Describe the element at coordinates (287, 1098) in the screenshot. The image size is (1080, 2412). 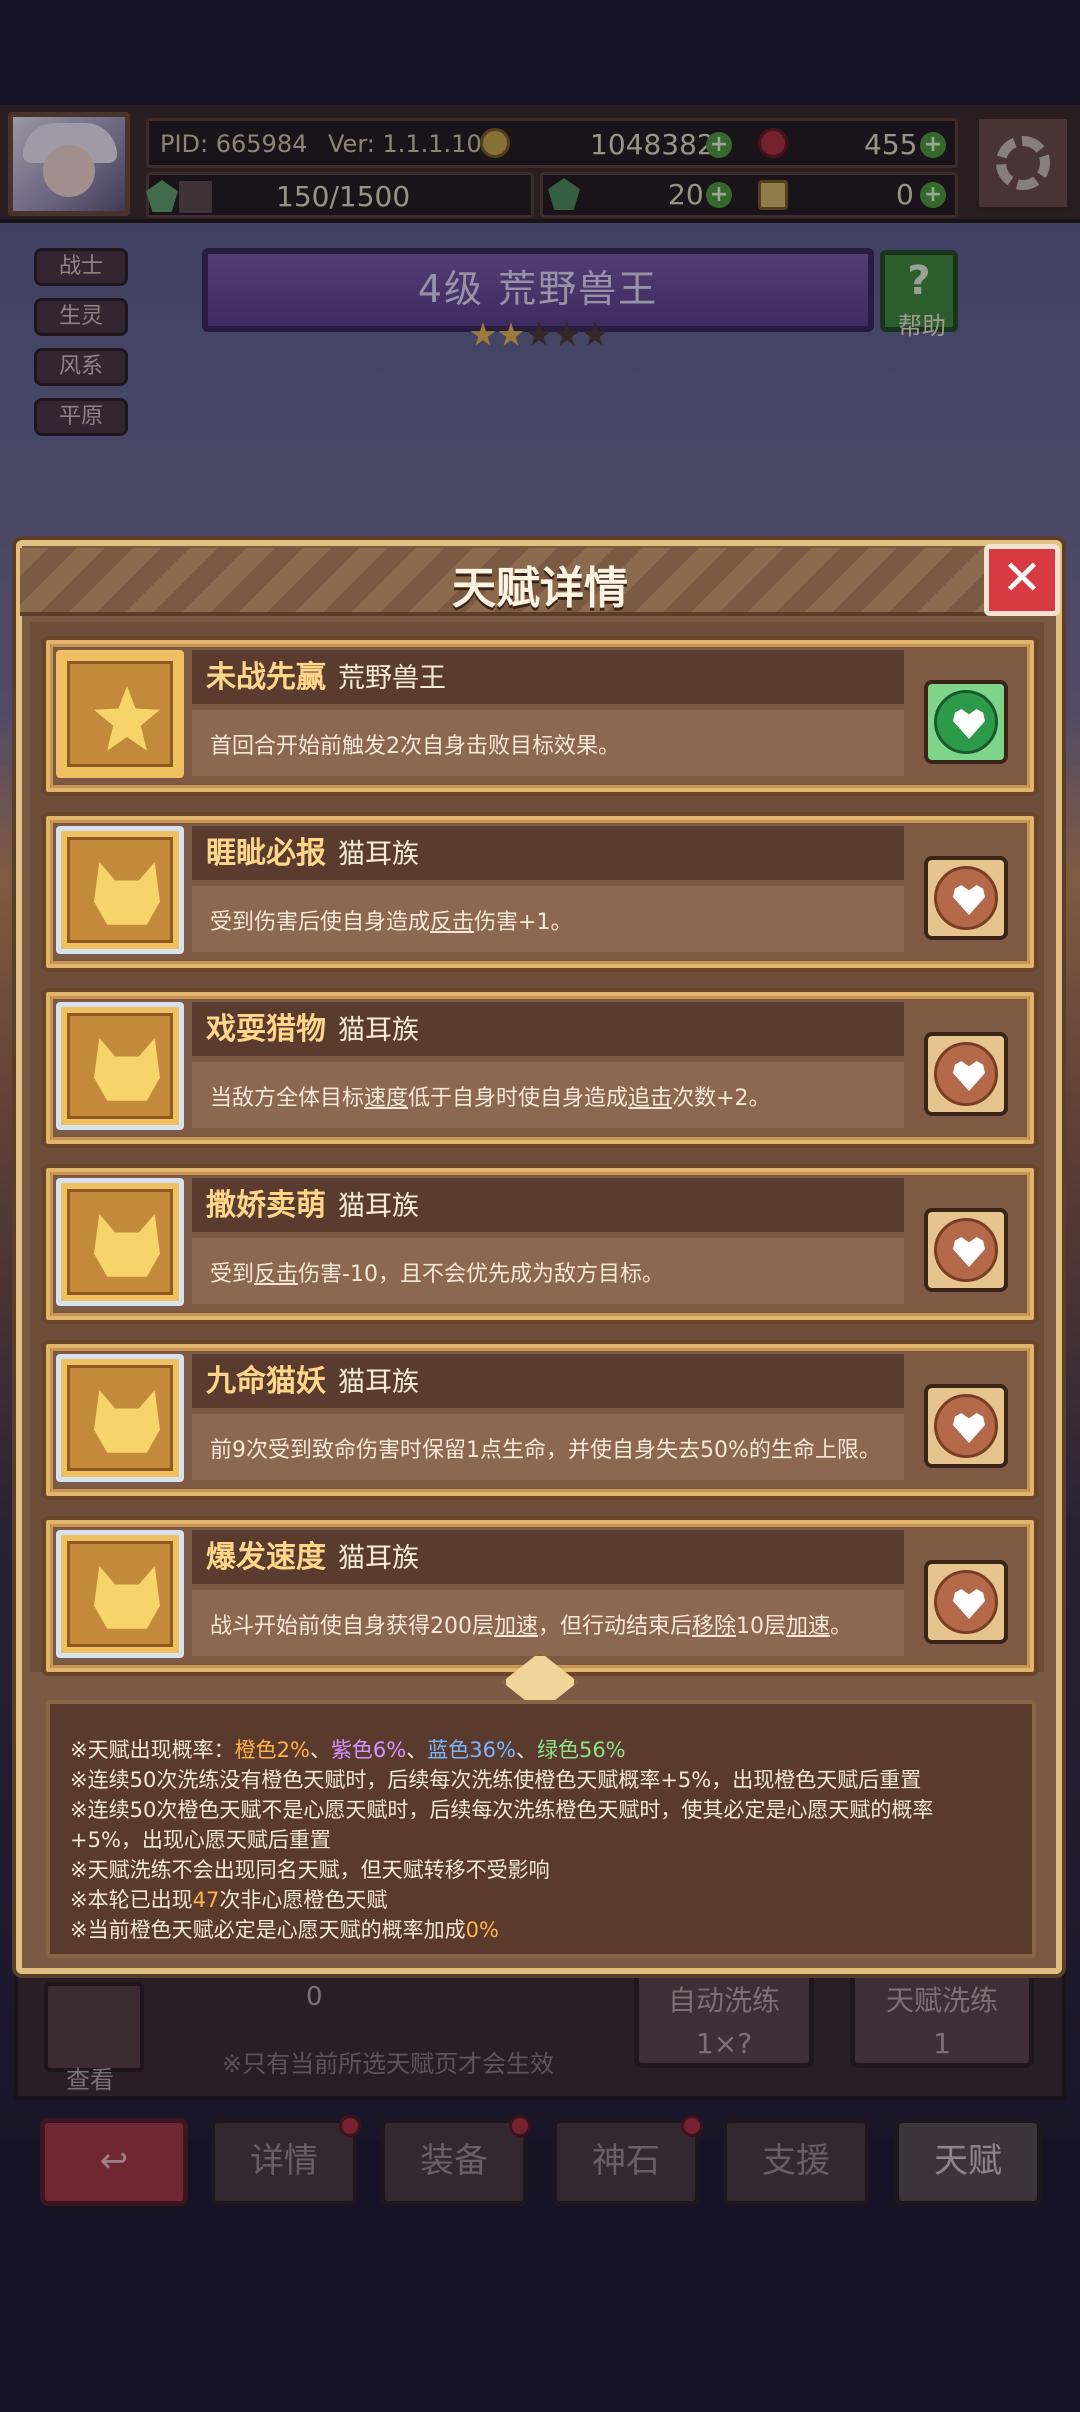
I see `desc-text: 当敌方全体目标` at that location.